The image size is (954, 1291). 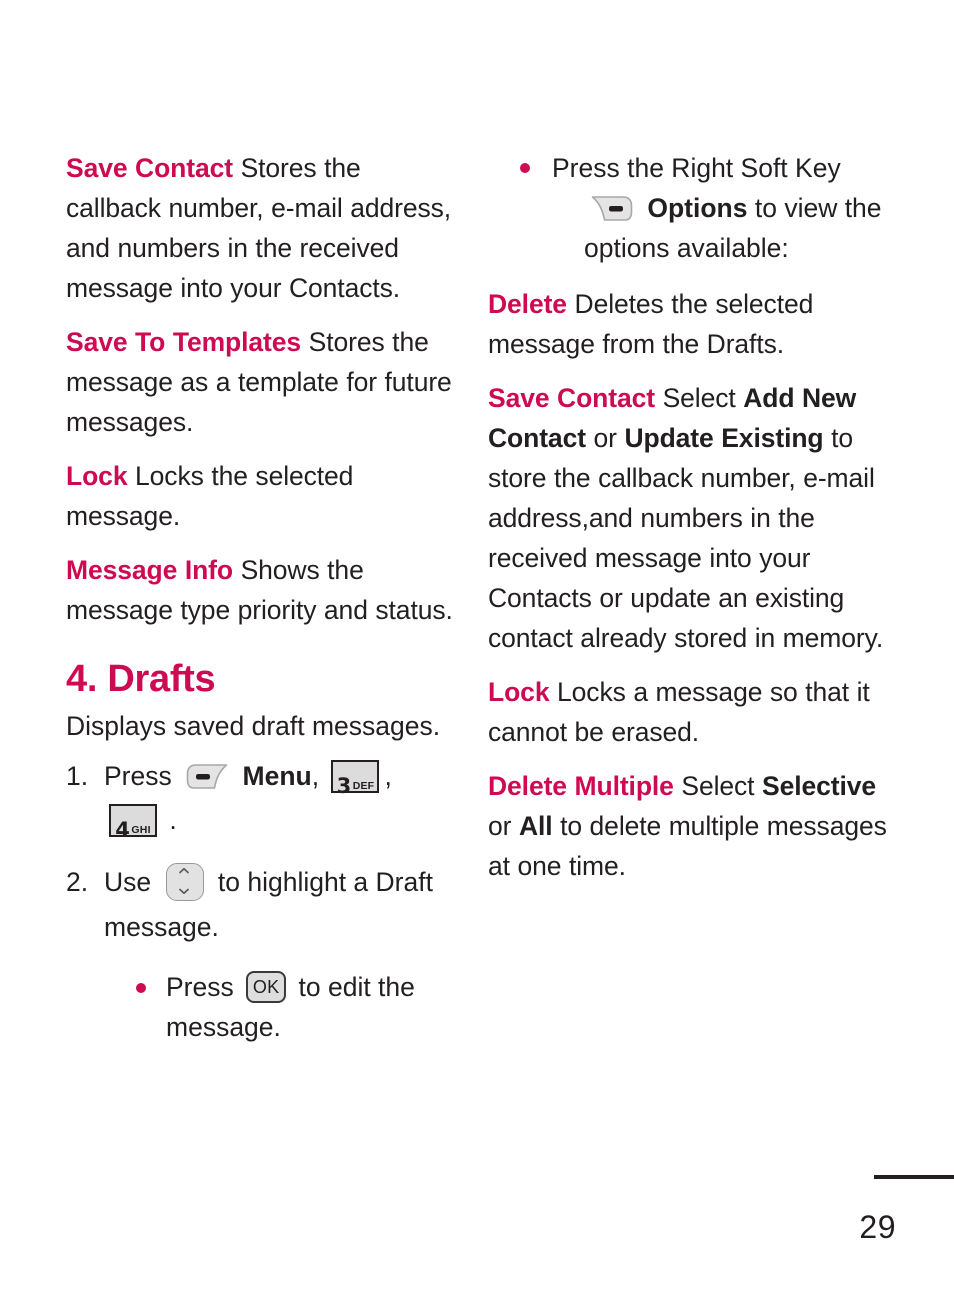 I want to click on footer-divider, so click(x=914, y=1177).